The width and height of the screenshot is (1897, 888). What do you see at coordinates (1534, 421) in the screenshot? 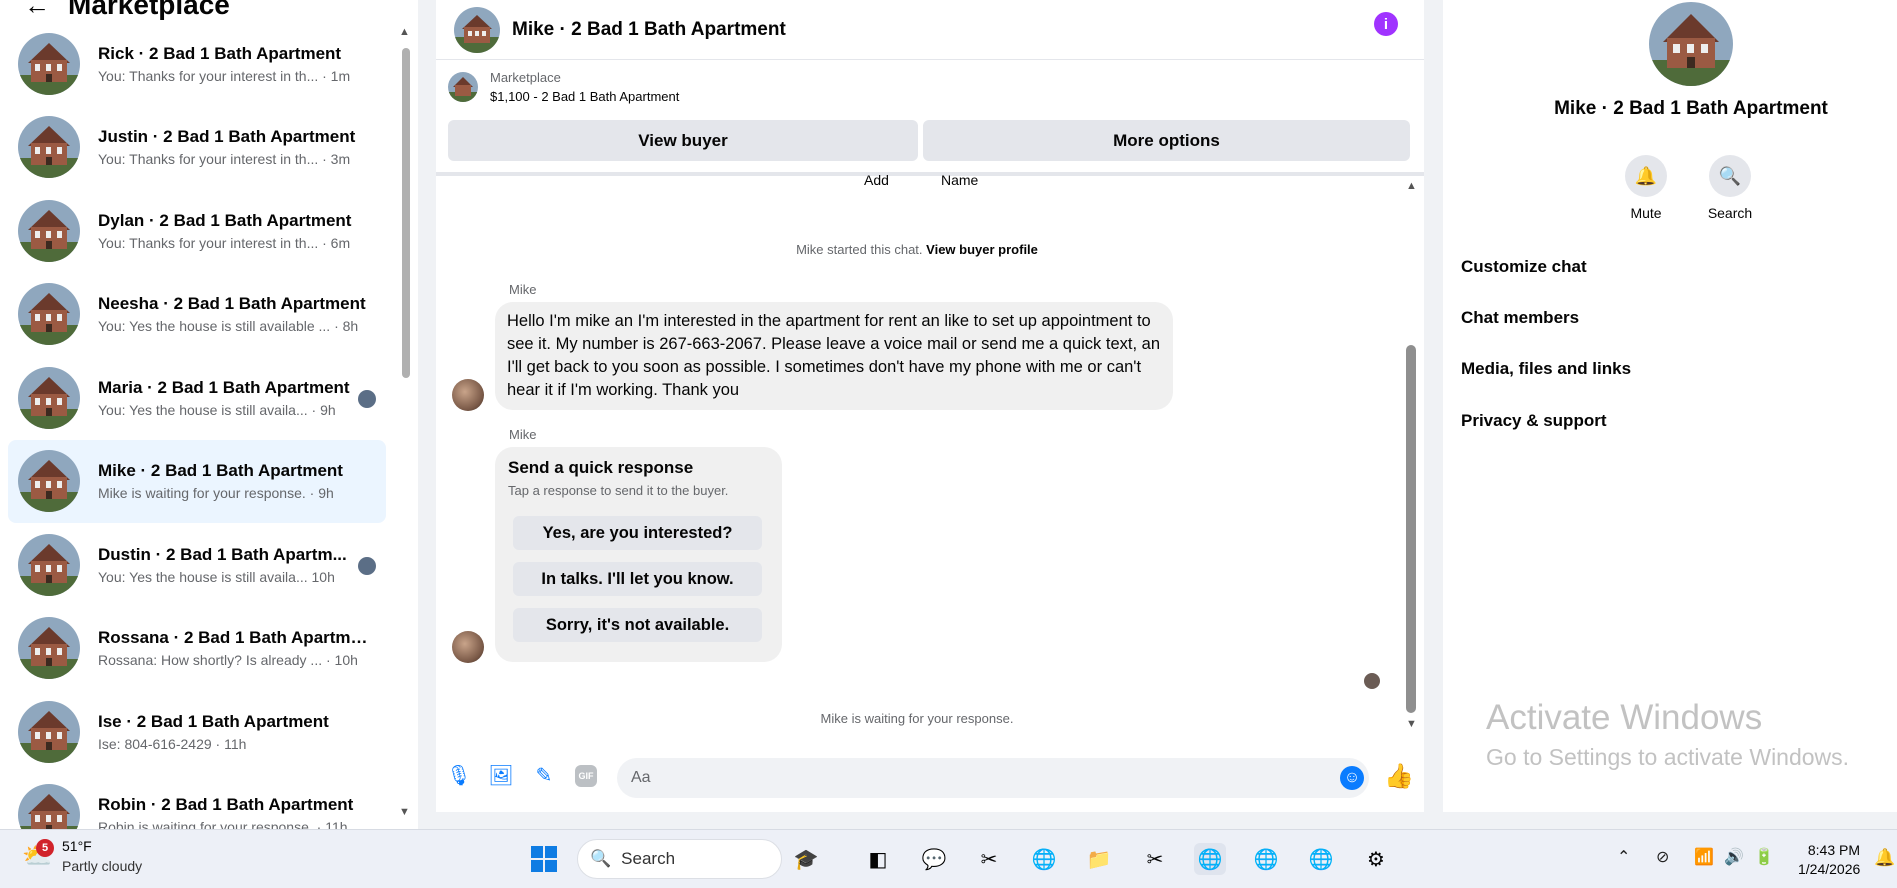
I see `privacy-support-item: Privacy & support` at bounding box center [1534, 421].